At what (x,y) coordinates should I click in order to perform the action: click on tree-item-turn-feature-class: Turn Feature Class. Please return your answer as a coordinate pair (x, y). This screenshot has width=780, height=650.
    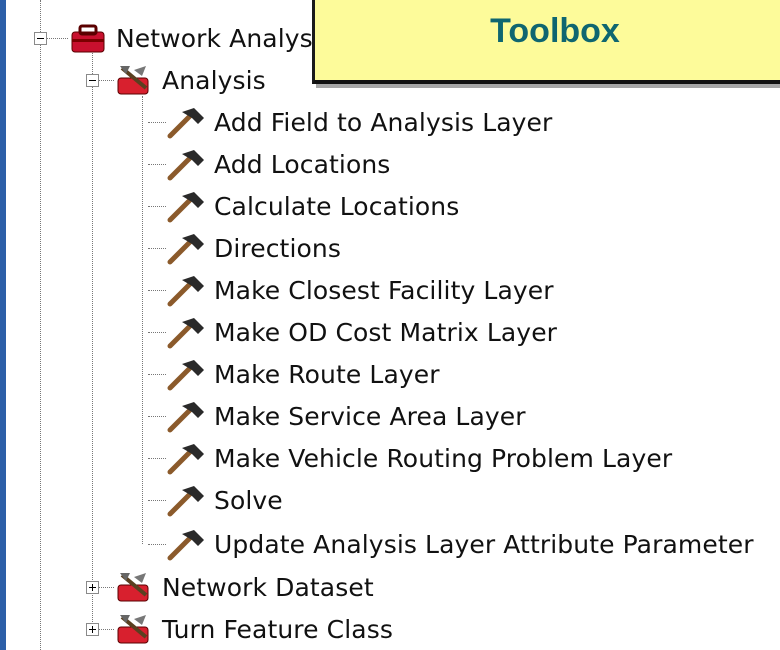
    Looking at the image, I should click on (252, 629).